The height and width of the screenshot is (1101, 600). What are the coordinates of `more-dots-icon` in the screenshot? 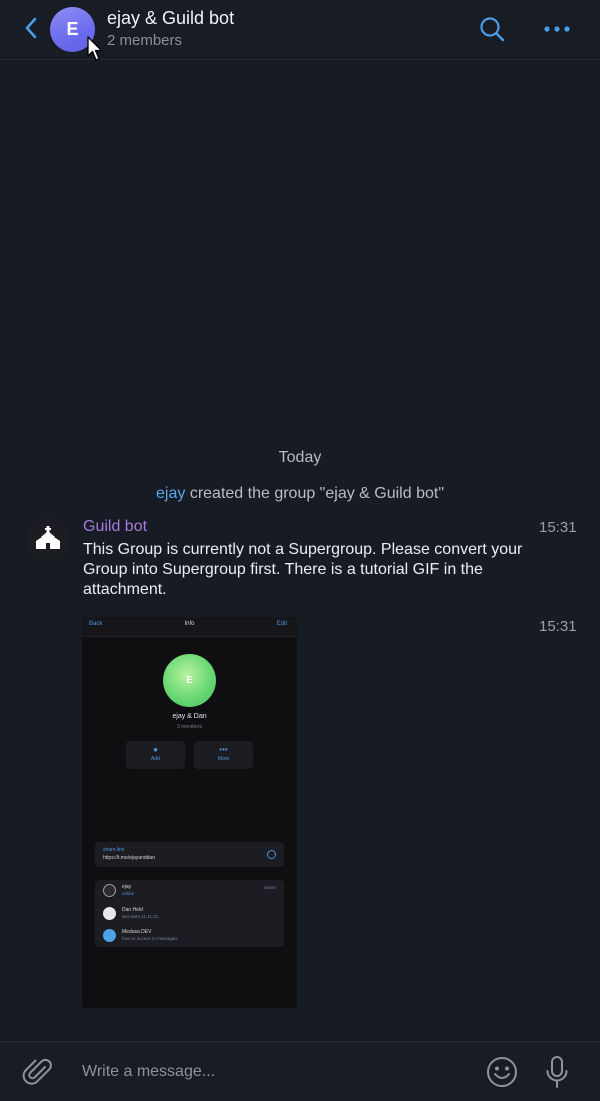 It's located at (557, 29).